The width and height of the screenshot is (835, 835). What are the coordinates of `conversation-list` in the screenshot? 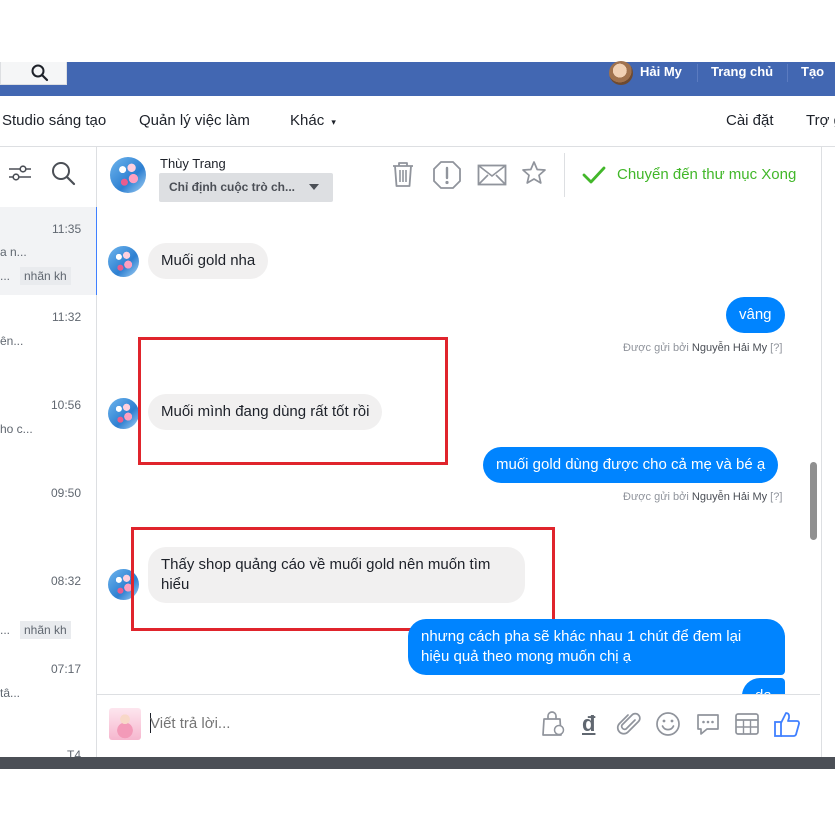 It's located at (49, 452).